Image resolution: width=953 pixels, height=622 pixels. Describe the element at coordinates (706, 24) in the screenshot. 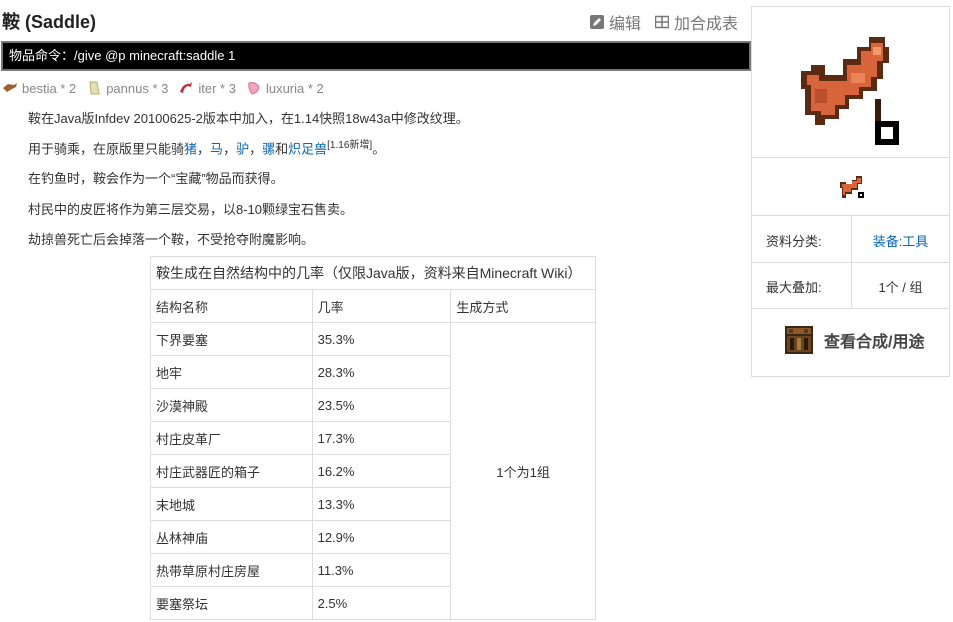

I see `add-table-label: 加合成表` at that location.